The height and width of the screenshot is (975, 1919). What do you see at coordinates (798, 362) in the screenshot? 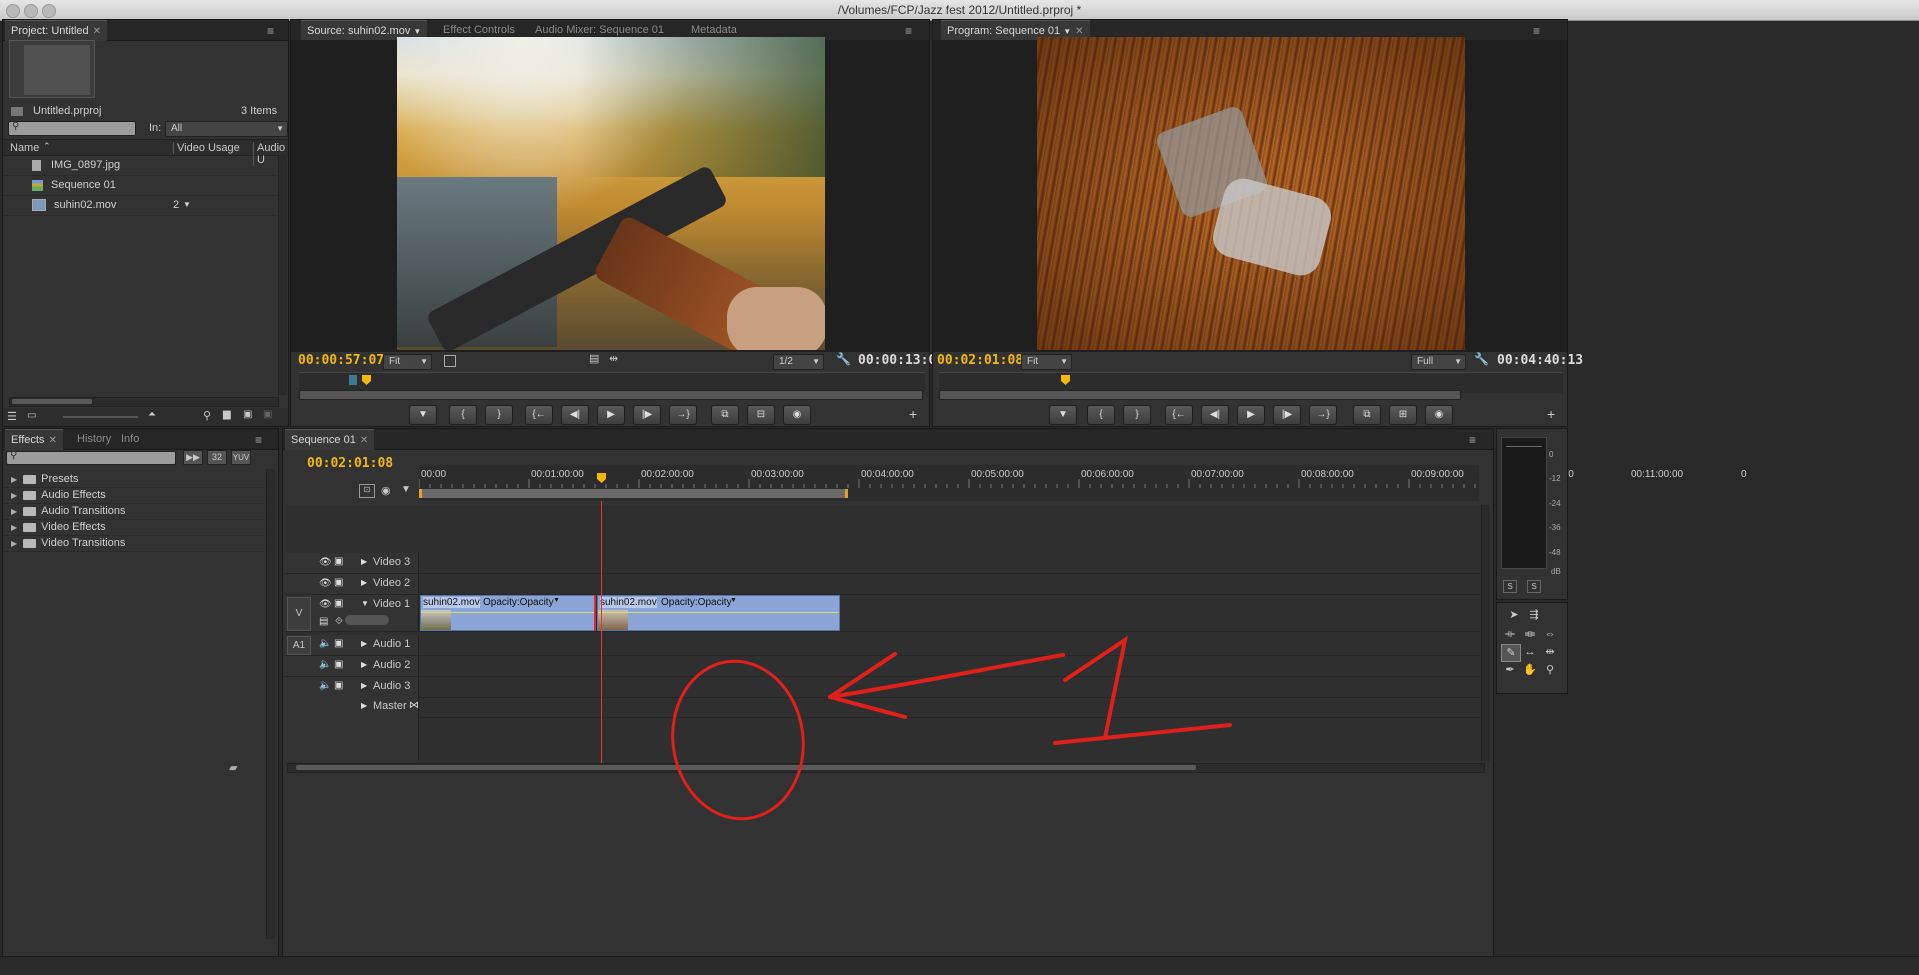
I see `source-resolution-select: 1/2 ▼` at bounding box center [798, 362].